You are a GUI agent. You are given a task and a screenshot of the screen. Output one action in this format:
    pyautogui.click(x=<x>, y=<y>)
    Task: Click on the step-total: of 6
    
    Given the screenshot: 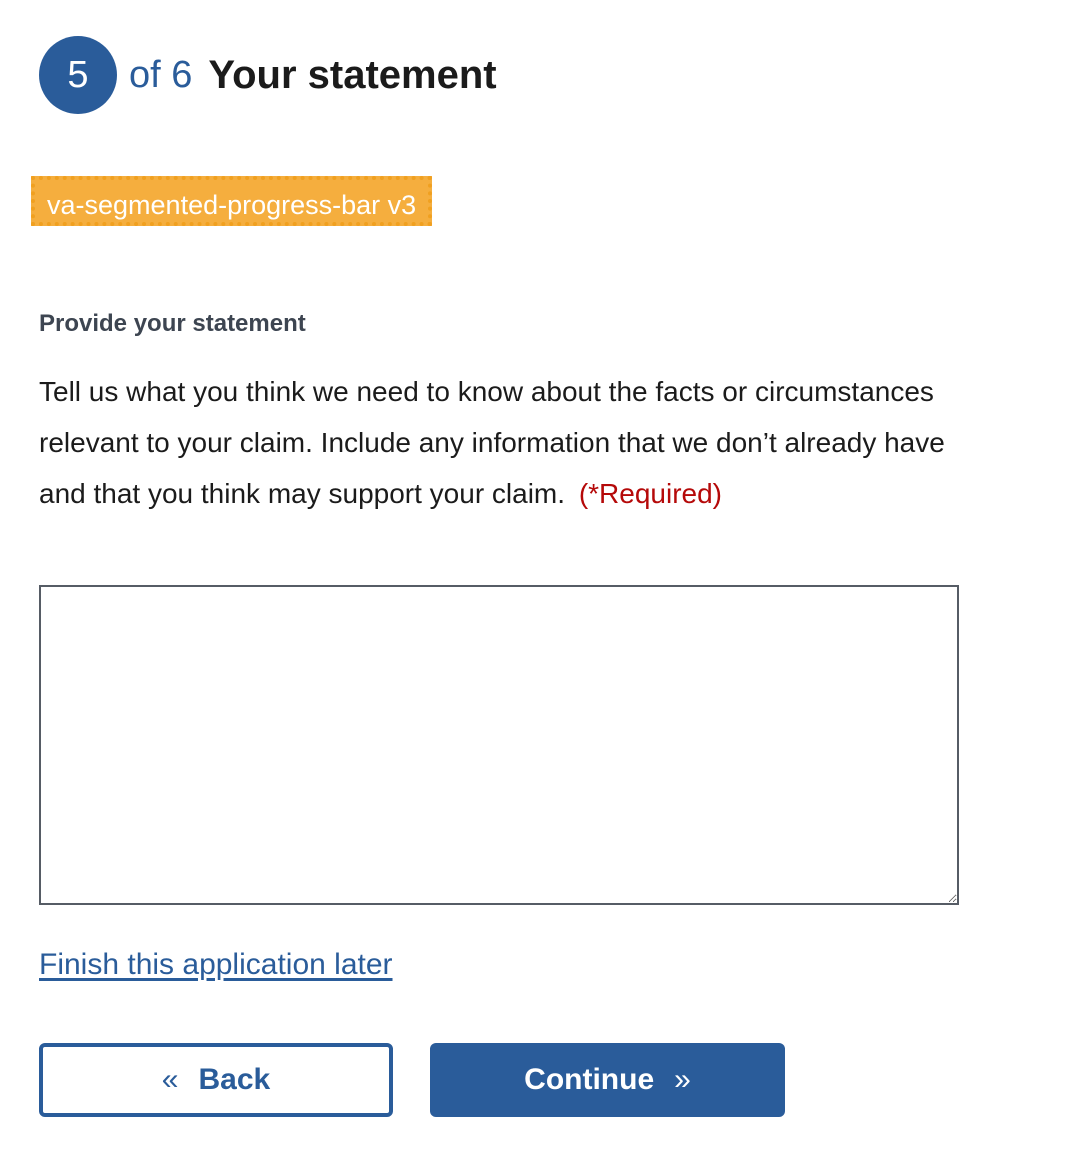 What is the action you would take?
    pyautogui.click(x=161, y=74)
    